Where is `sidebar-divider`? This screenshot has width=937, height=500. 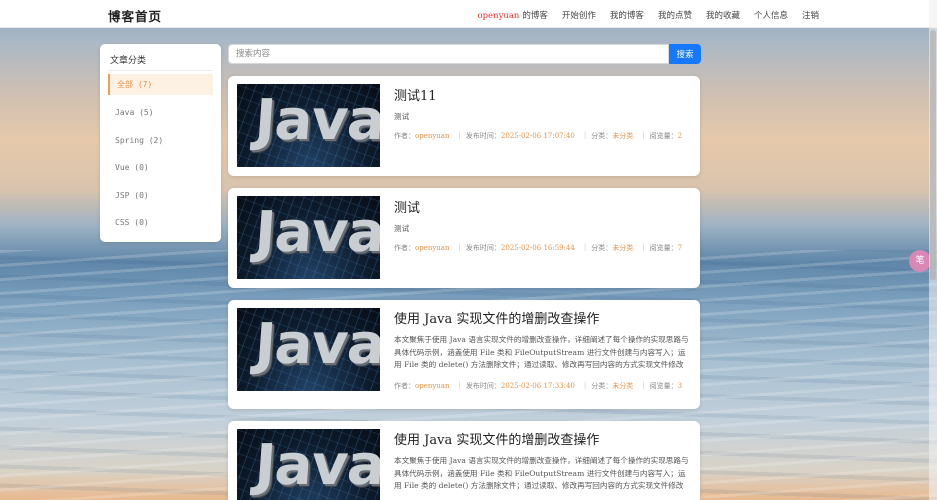
sidebar-divider is located at coordinates (160, 70).